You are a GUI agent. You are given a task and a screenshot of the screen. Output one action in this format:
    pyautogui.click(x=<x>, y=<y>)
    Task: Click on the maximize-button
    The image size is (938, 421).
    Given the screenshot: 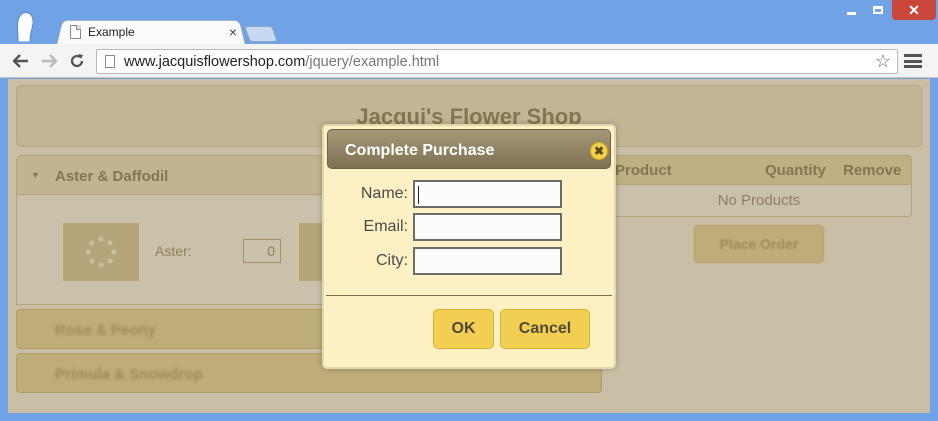 What is the action you would take?
    pyautogui.click(x=878, y=10)
    